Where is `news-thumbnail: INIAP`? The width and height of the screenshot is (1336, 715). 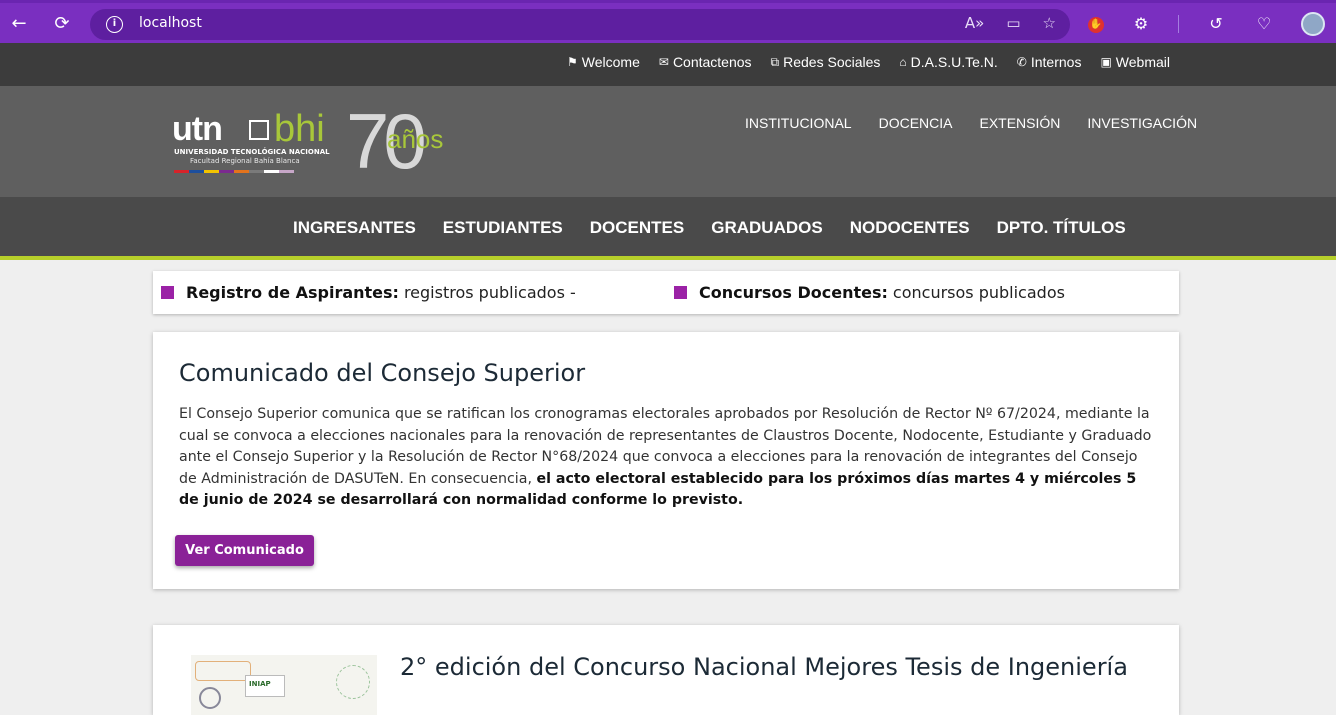 news-thumbnail: INIAP is located at coordinates (284, 685).